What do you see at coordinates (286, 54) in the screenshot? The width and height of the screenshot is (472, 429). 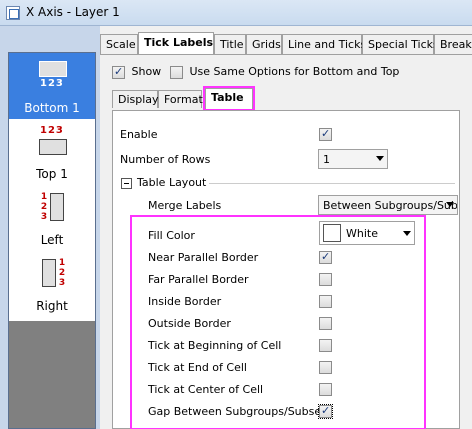 I see `tab-divider` at bounding box center [286, 54].